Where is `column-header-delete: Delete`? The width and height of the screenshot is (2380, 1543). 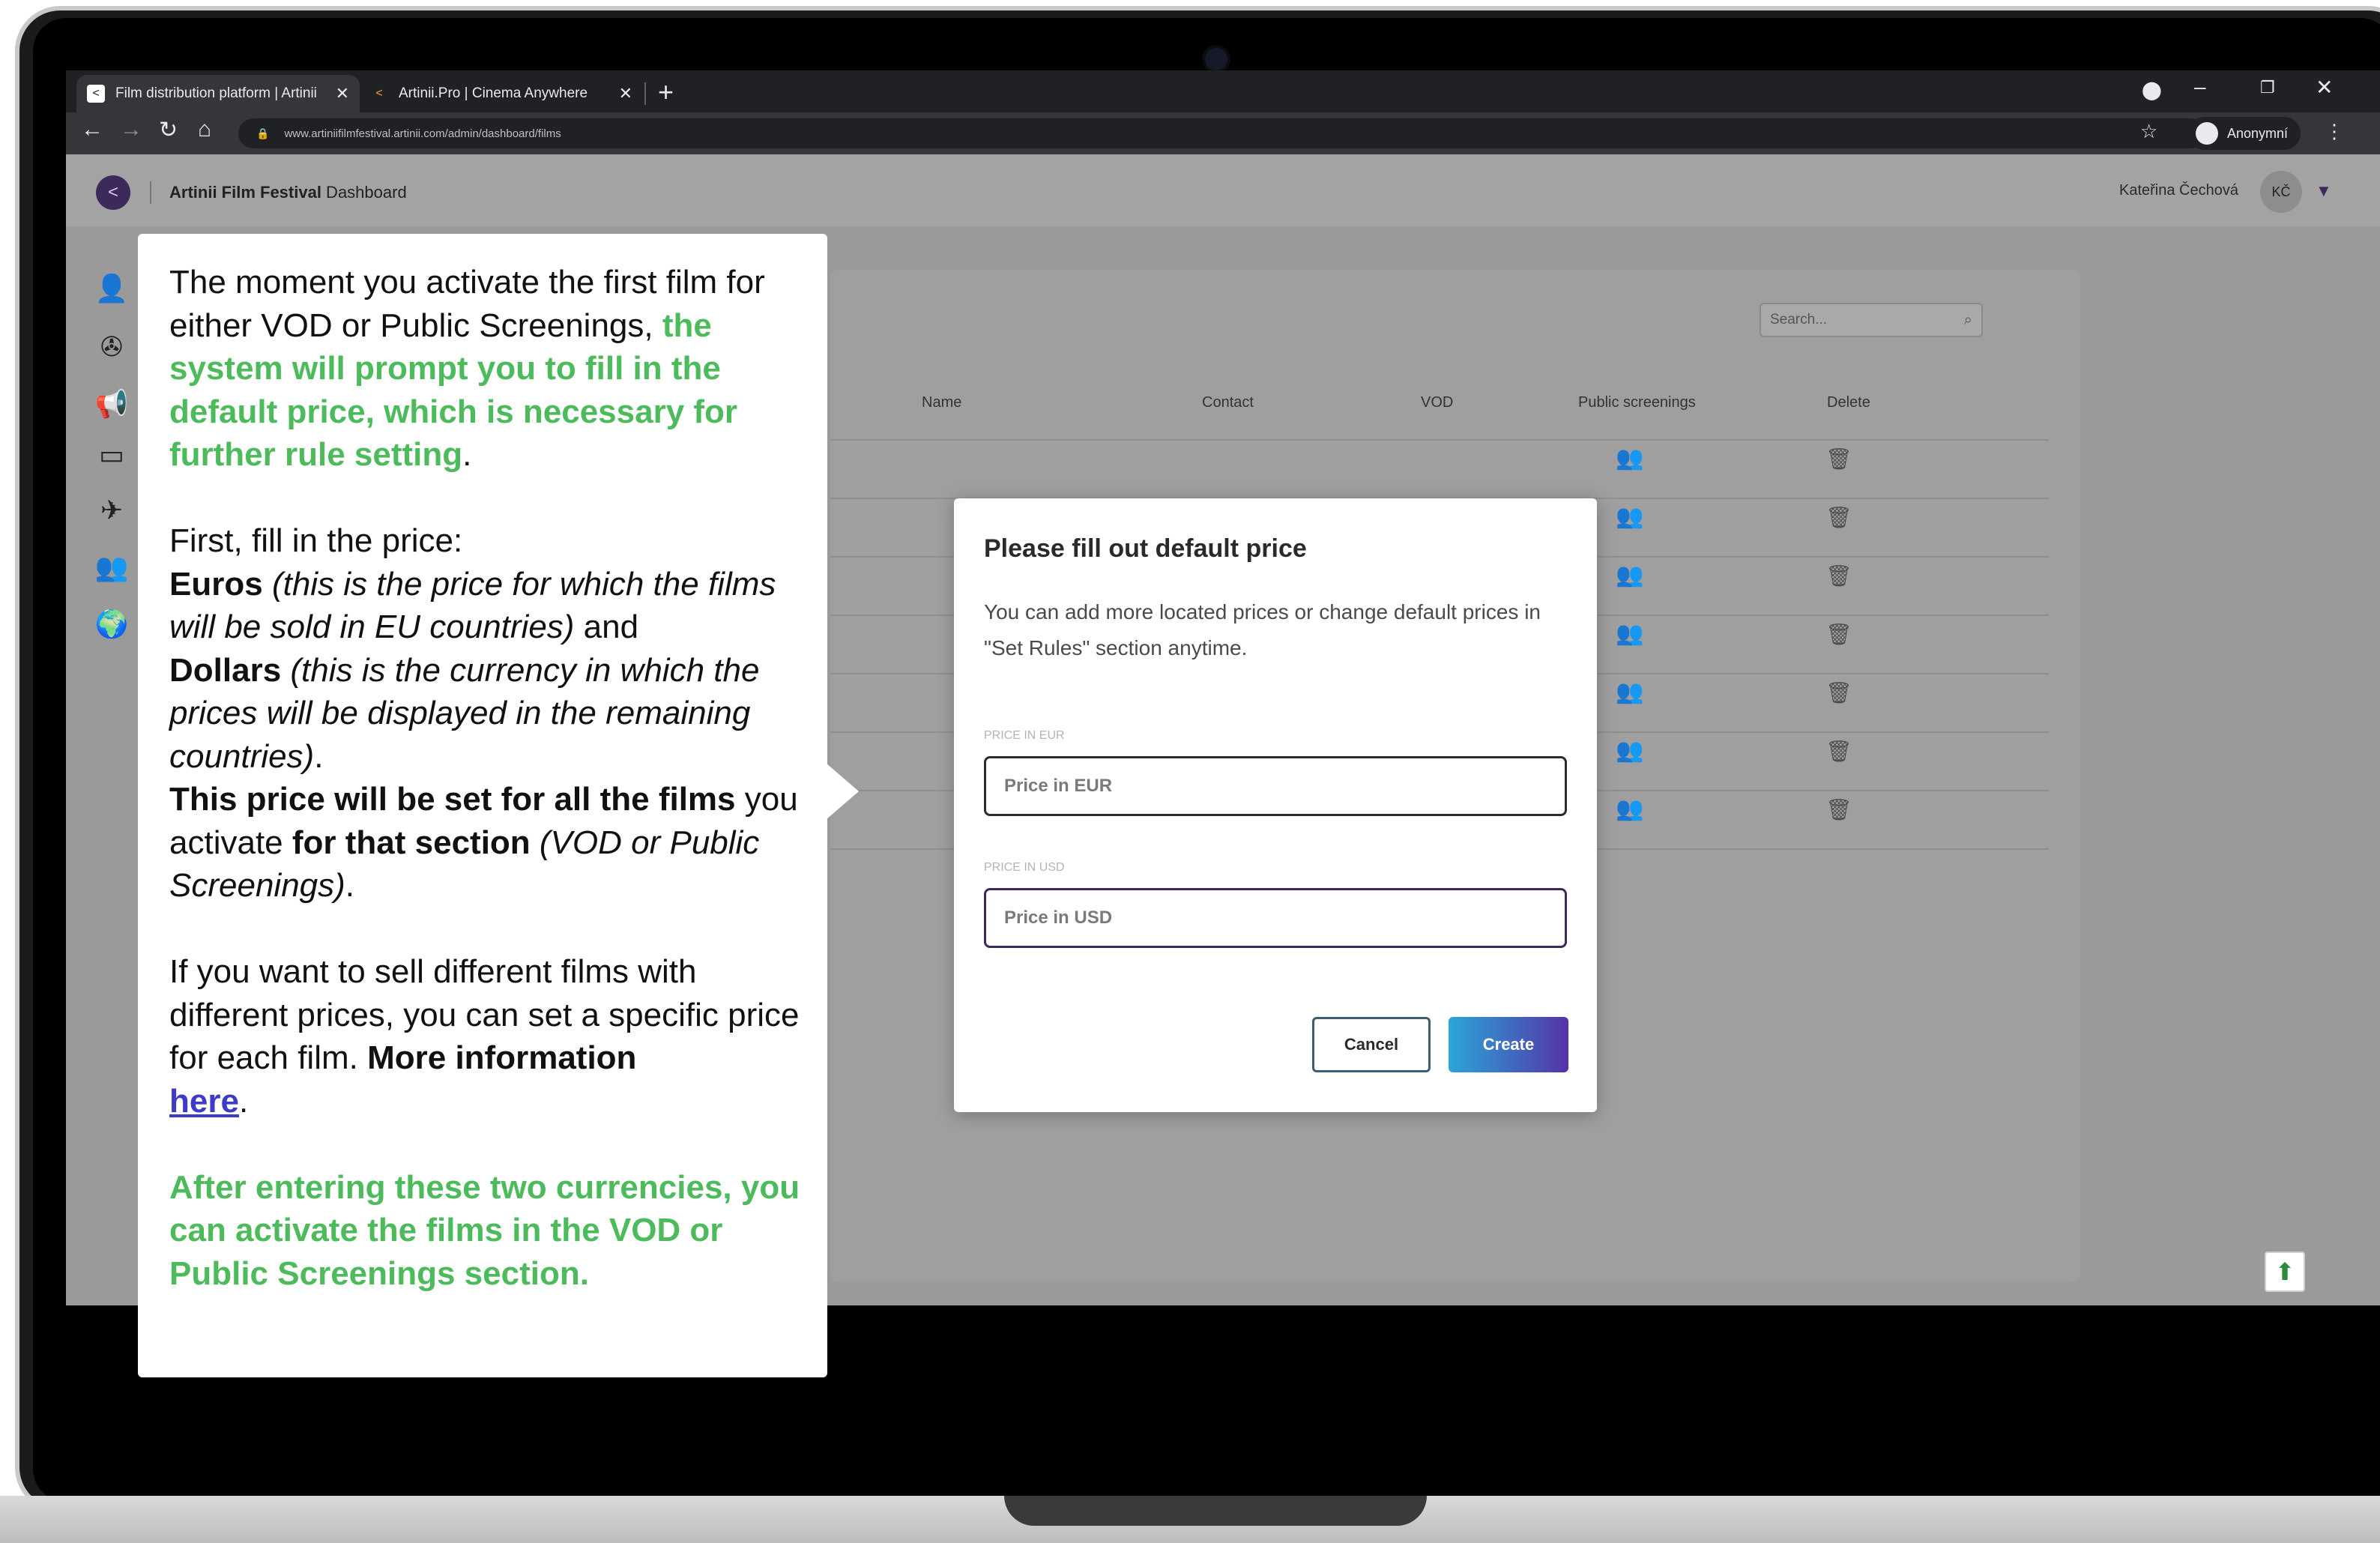 column-header-delete: Delete is located at coordinates (1849, 402).